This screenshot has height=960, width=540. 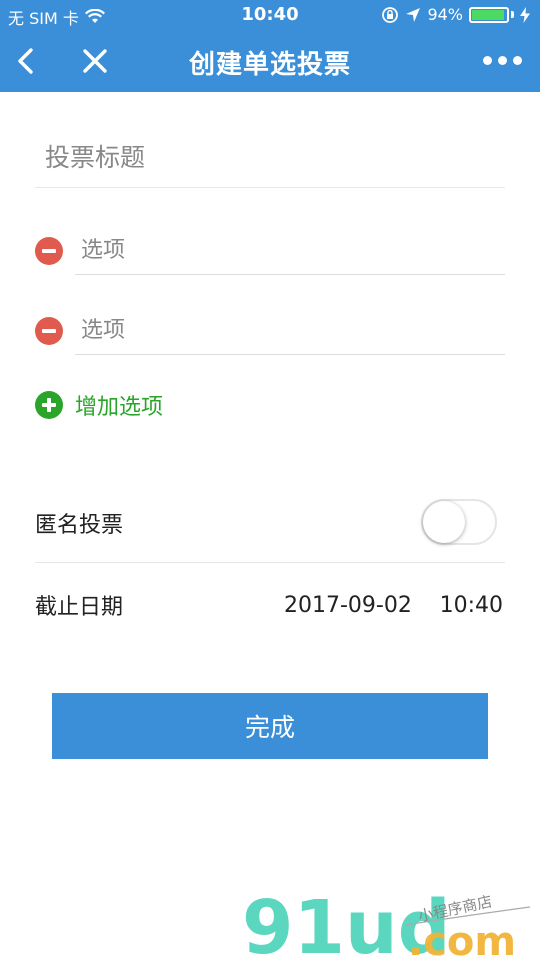 What do you see at coordinates (79, 525) in the screenshot?
I see `anonymous-label: 匿名投票` at bounding box center [79, 525].